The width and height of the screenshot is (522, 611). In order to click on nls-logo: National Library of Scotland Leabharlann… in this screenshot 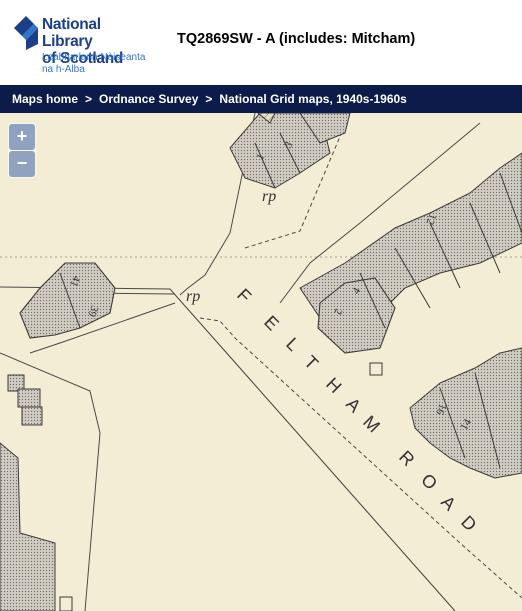, I will do `click(82, 44)`.